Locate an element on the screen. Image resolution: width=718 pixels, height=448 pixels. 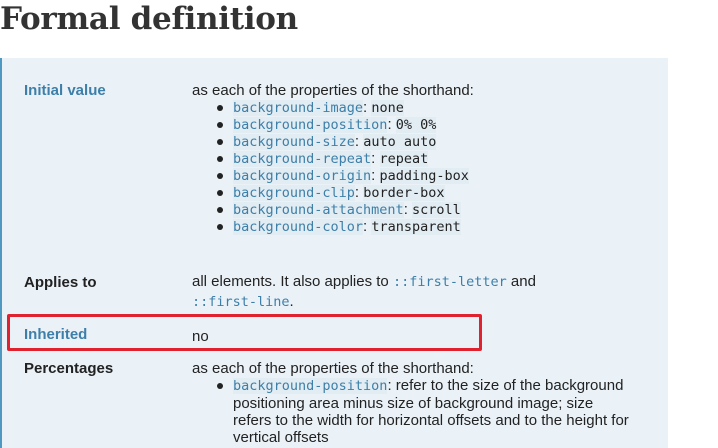
property-value: none is located at coordinates (387, 108).